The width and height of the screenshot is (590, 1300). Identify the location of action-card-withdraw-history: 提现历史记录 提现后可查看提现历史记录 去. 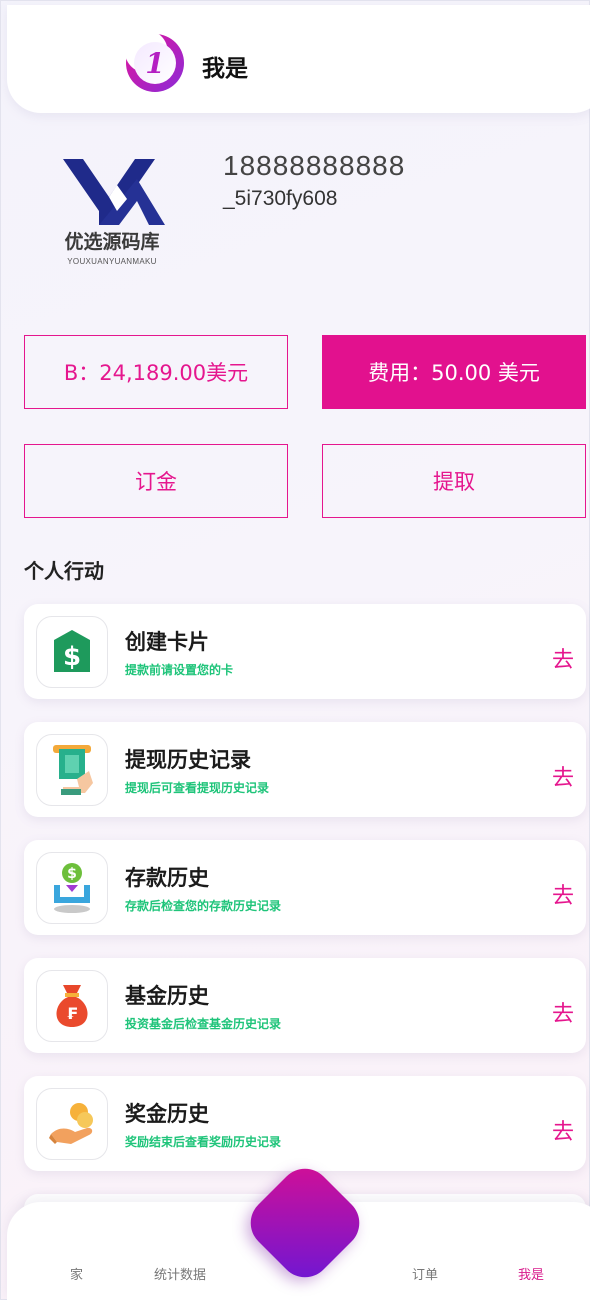
(305, 769).